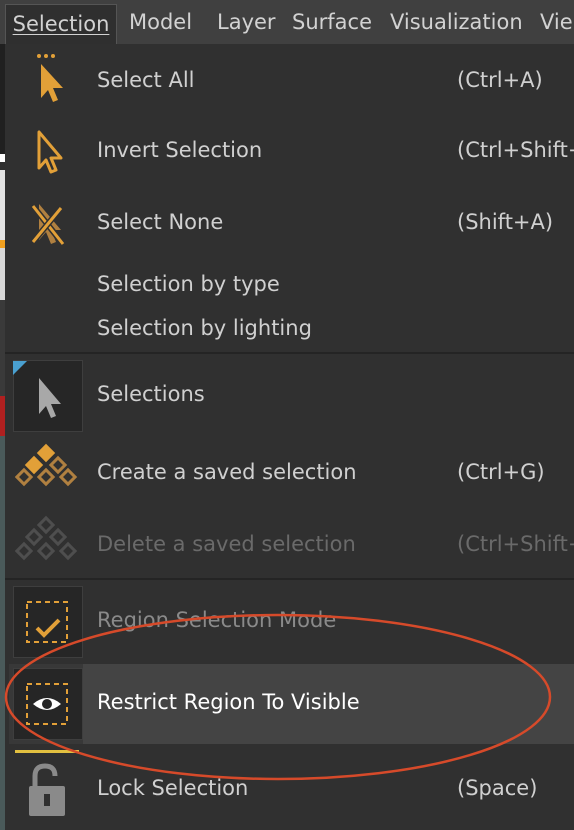  Describe the element at coordinates (289, 223) in the screenshot. I see `menu-item-select-none: Select None (Shift+A)` at that location.